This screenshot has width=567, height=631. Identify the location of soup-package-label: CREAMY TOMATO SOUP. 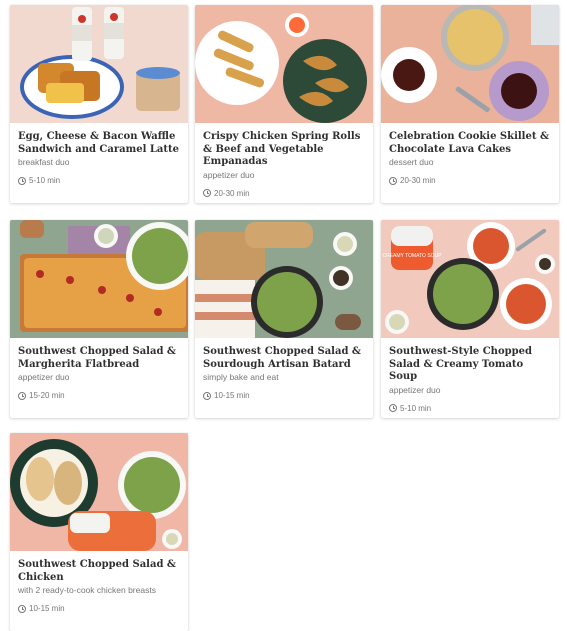
(413, 256).